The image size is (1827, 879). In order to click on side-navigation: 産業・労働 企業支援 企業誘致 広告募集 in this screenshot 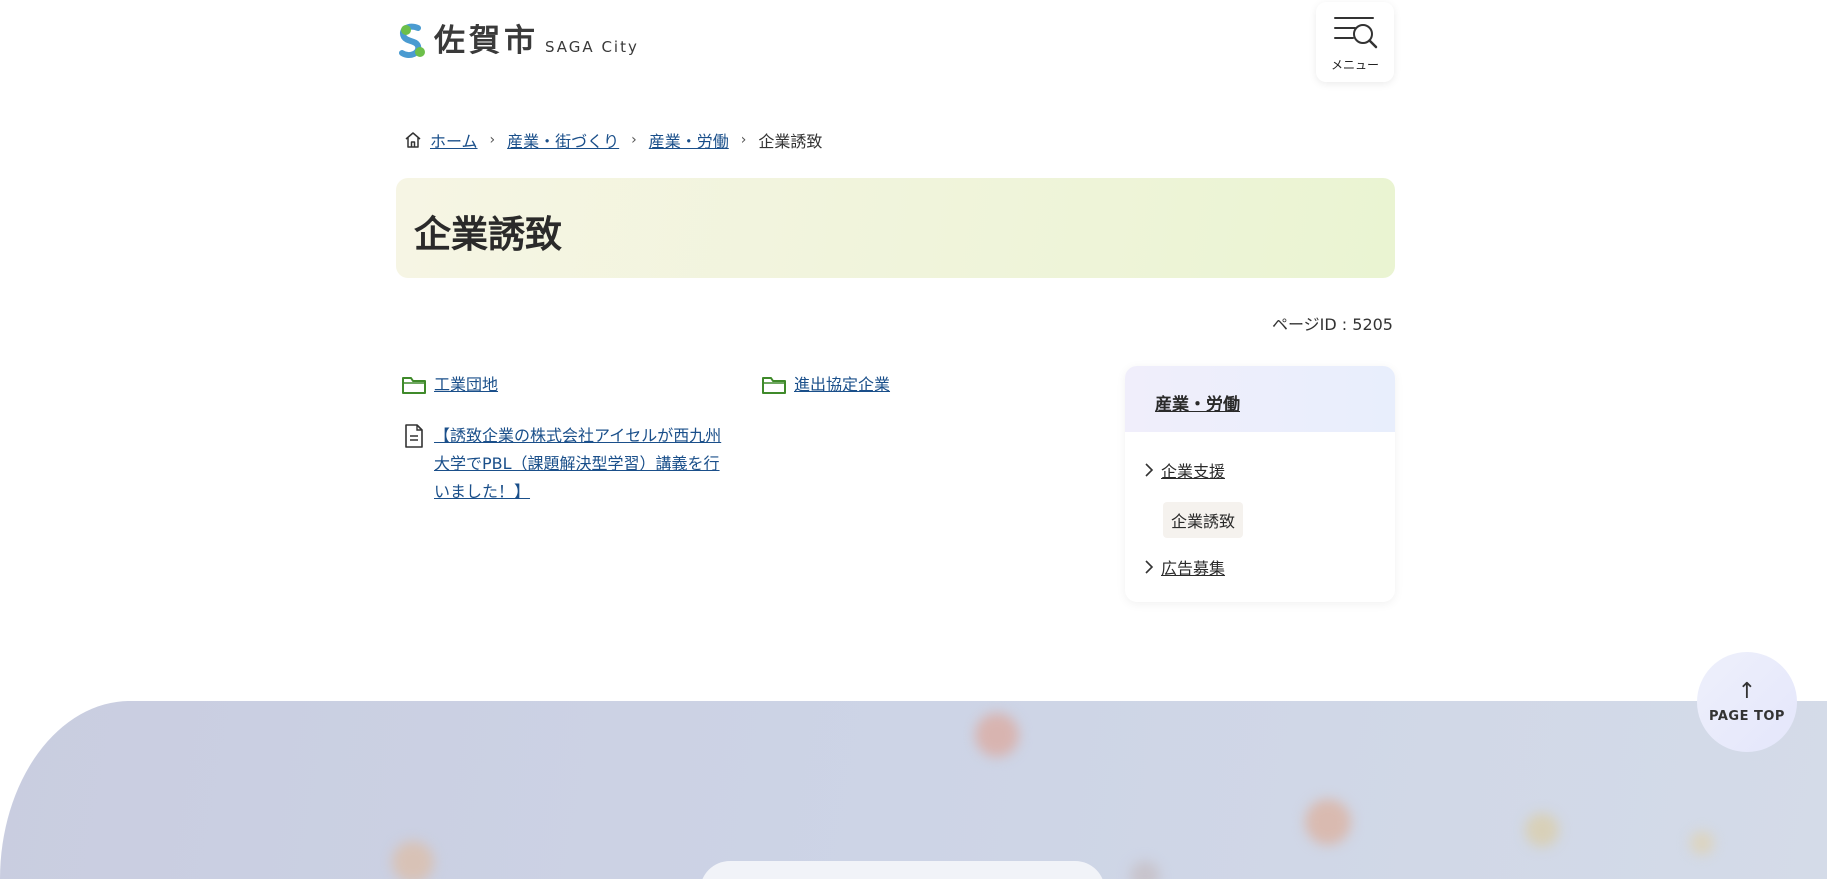, I will do `click(1260, 484)`.